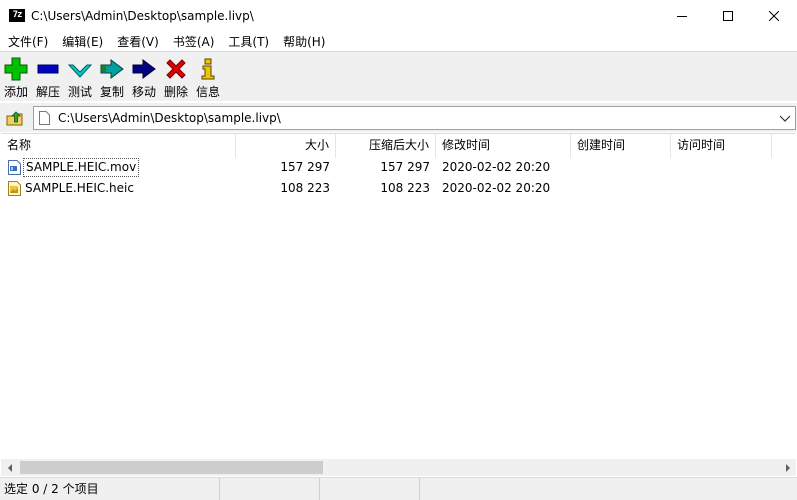 Image resolution: width=797 pixels, height=500 pixels. Describe the element at coordinates (48, 69) in the screenshot. I see `minus-icon` at that location.